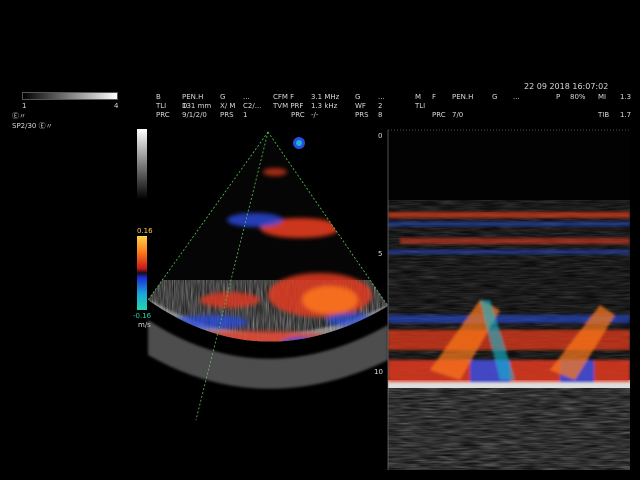 Image resolution: width=640 pixels, height=480 pixels. What do you see at coordinates (380, 254) in the screenshot?
I see `mmode-depth-5: 5` at bounding box center [380, 254].